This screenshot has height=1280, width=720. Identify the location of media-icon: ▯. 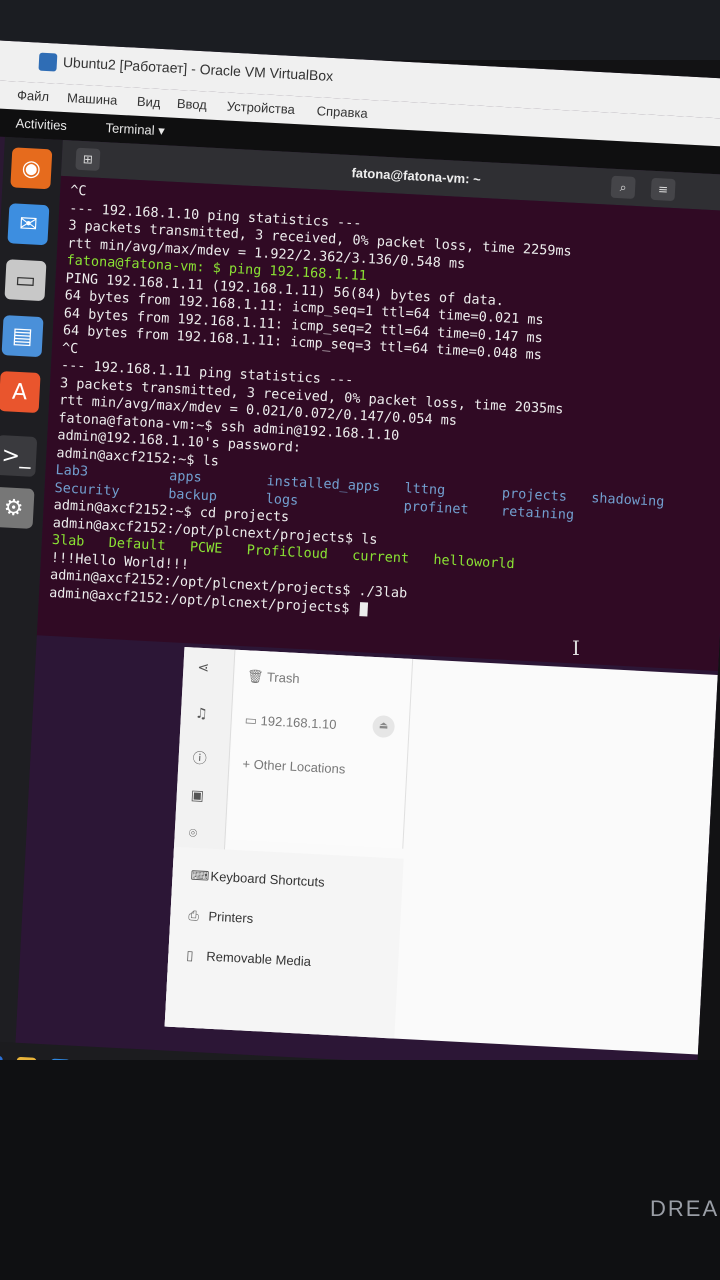
(189, 955).